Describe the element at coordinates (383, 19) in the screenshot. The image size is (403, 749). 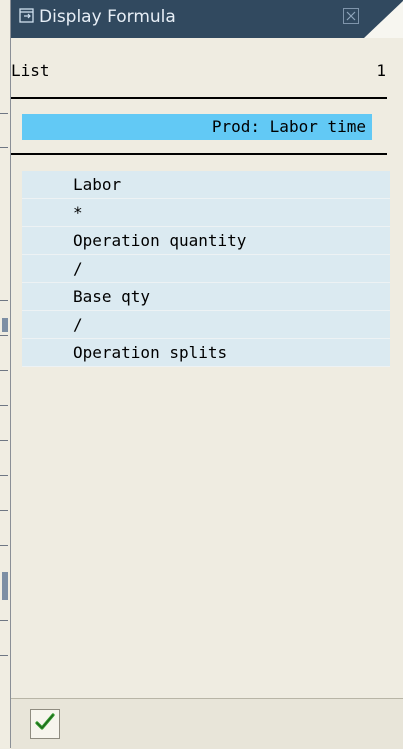
I see `titlebar-accent` at that location.